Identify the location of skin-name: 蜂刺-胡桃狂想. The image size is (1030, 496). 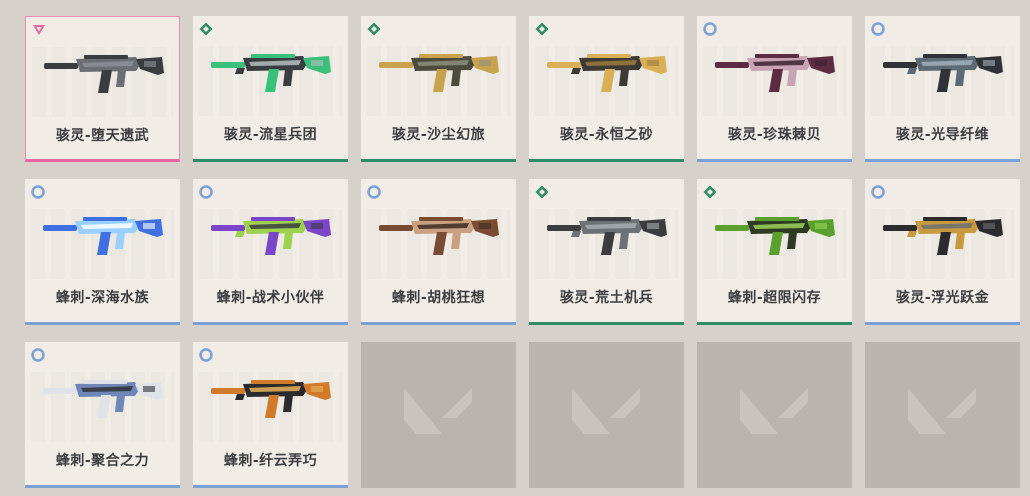
(438, 298).